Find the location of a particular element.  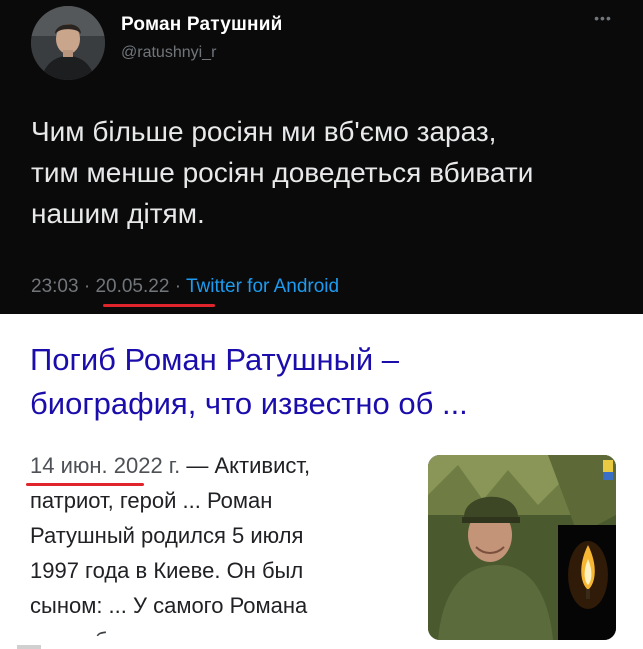

display-name: Роман Ратушний is located at coordinates (202, 25).